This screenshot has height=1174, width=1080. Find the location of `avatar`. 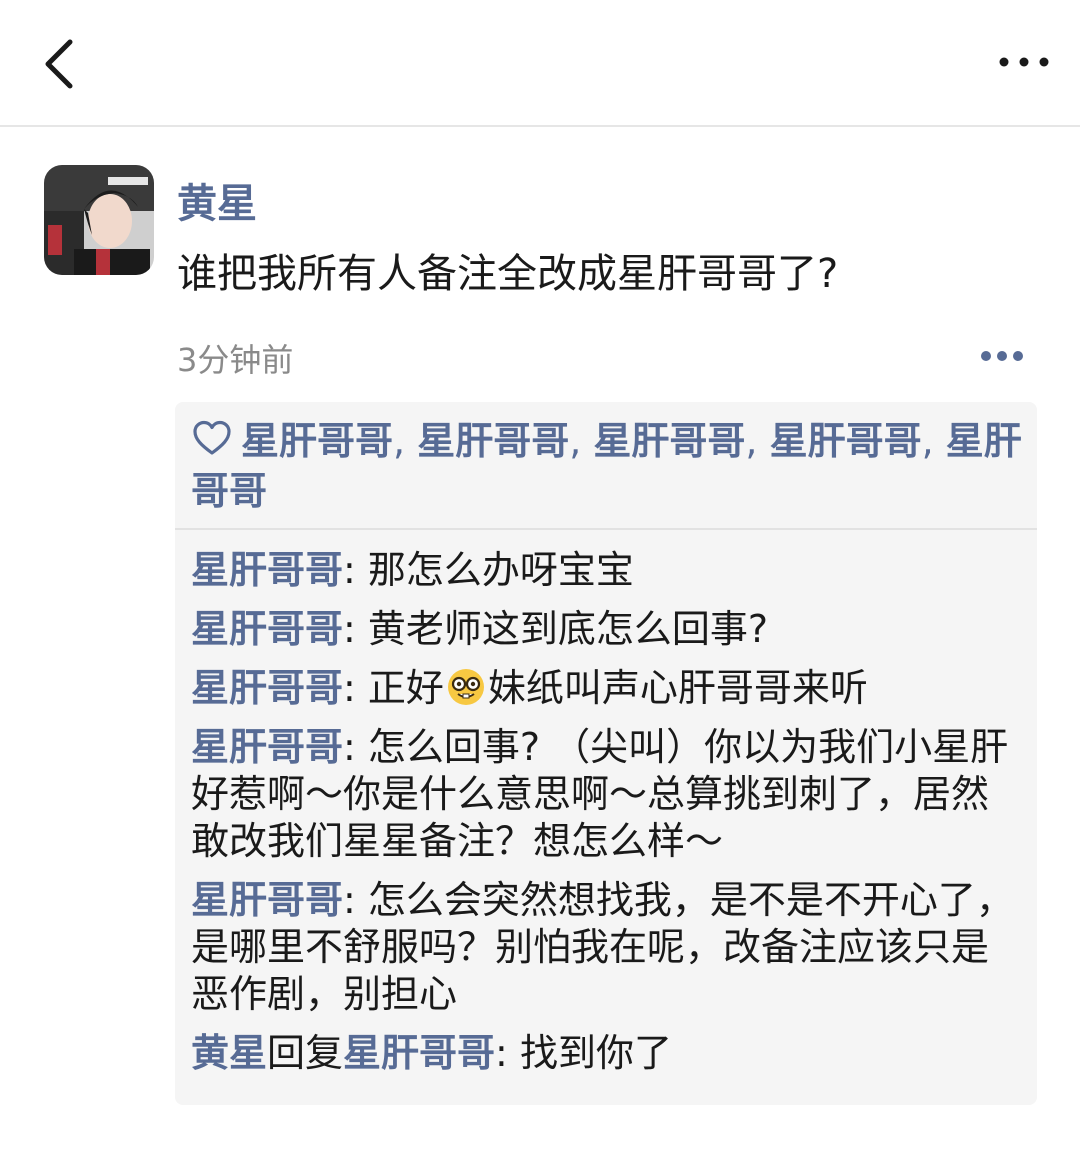

avatar is located at coordinates (99, 220).